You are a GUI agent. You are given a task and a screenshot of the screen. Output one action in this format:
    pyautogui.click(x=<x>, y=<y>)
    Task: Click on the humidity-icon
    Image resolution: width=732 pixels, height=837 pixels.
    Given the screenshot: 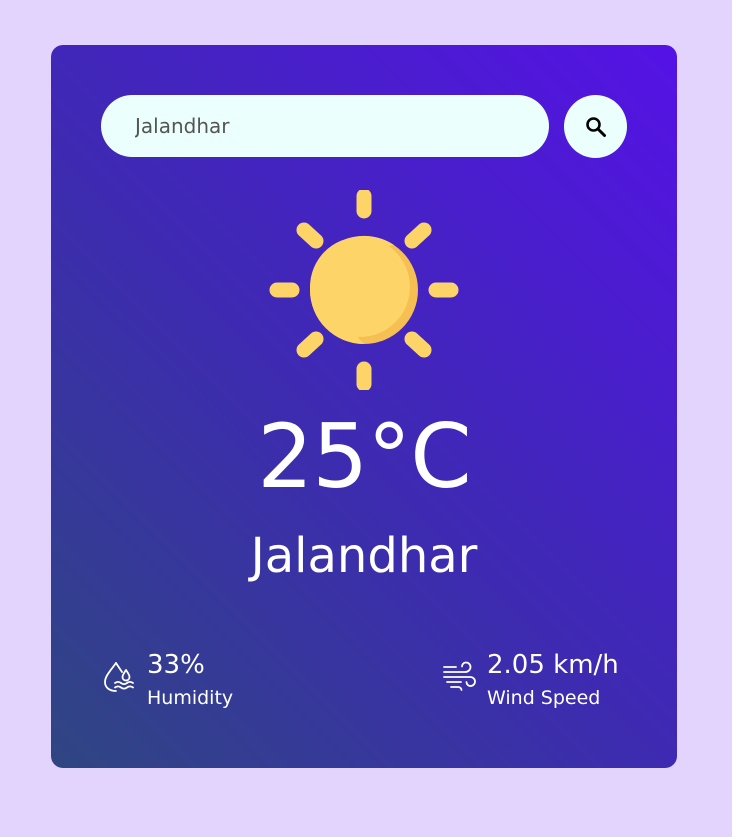 What is the action you would take?
    pyautogui.click(x=119, y=677)
    